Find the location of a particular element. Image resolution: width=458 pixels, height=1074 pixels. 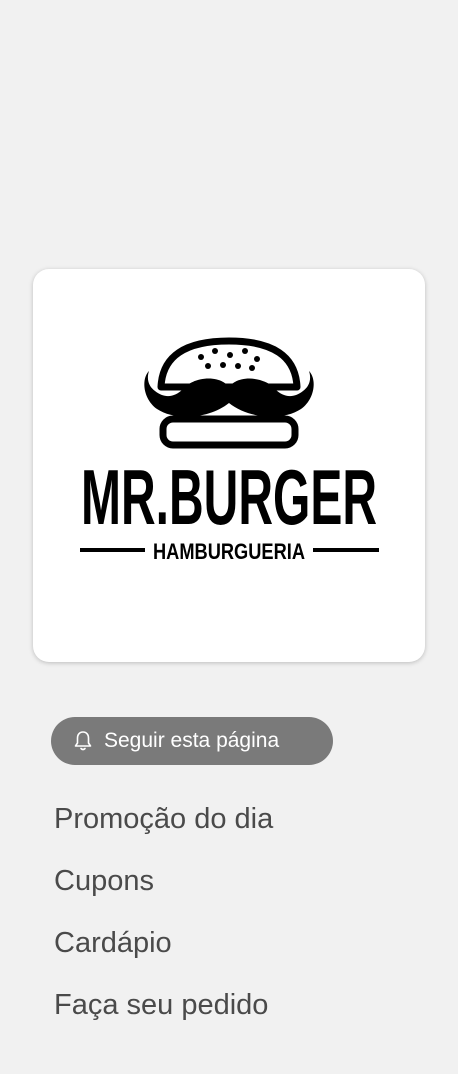

follow-page-button: Seguir esta página is located at coordinates (192, 741).